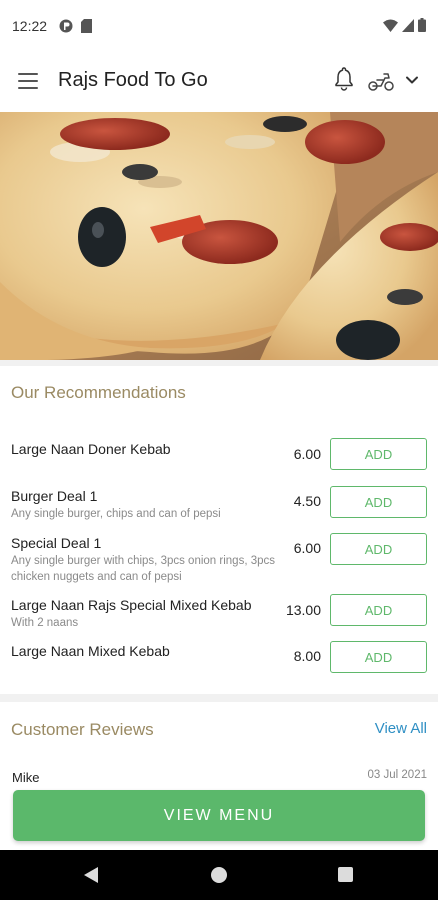 The image size is (438, 900). What do you see at coordinates (408, 25) in the screenshot?
I see `signal-icon` at bounding box center [408, 25].